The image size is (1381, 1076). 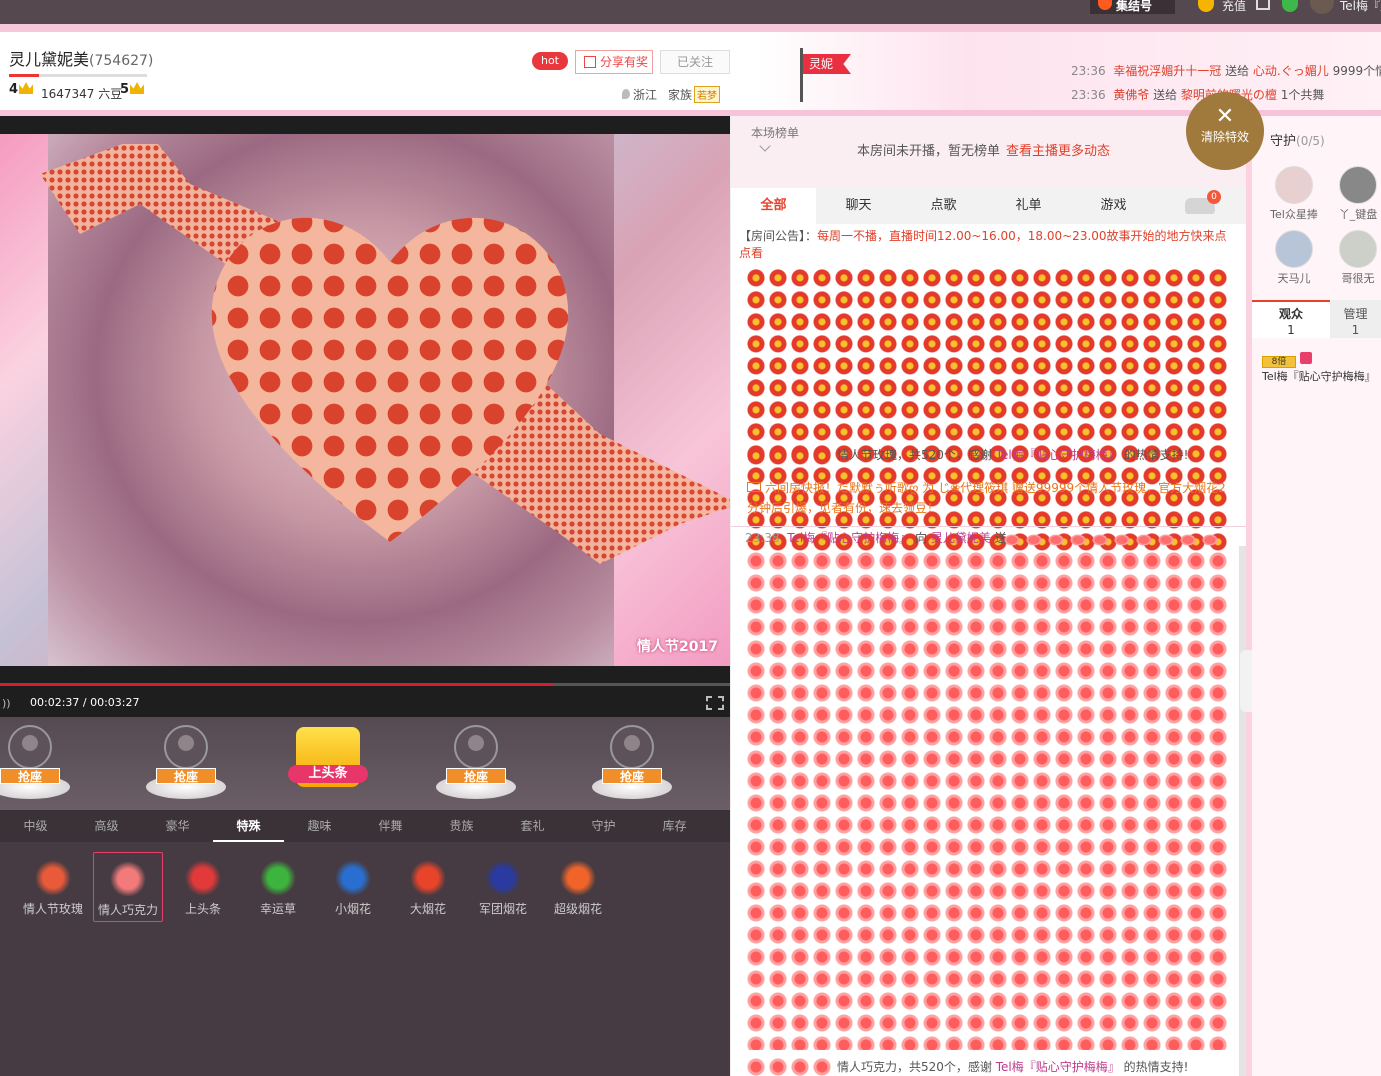 I want to click on gift-name: 情人巧克力, so click(x=127, y=910).